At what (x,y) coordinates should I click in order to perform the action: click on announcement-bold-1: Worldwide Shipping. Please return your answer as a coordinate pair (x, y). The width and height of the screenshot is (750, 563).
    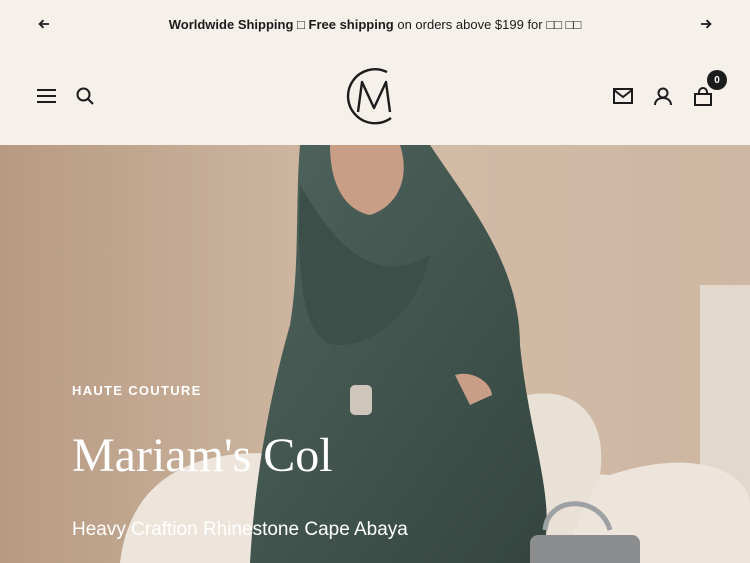
    Looking at the image, I should click on (231, 24).